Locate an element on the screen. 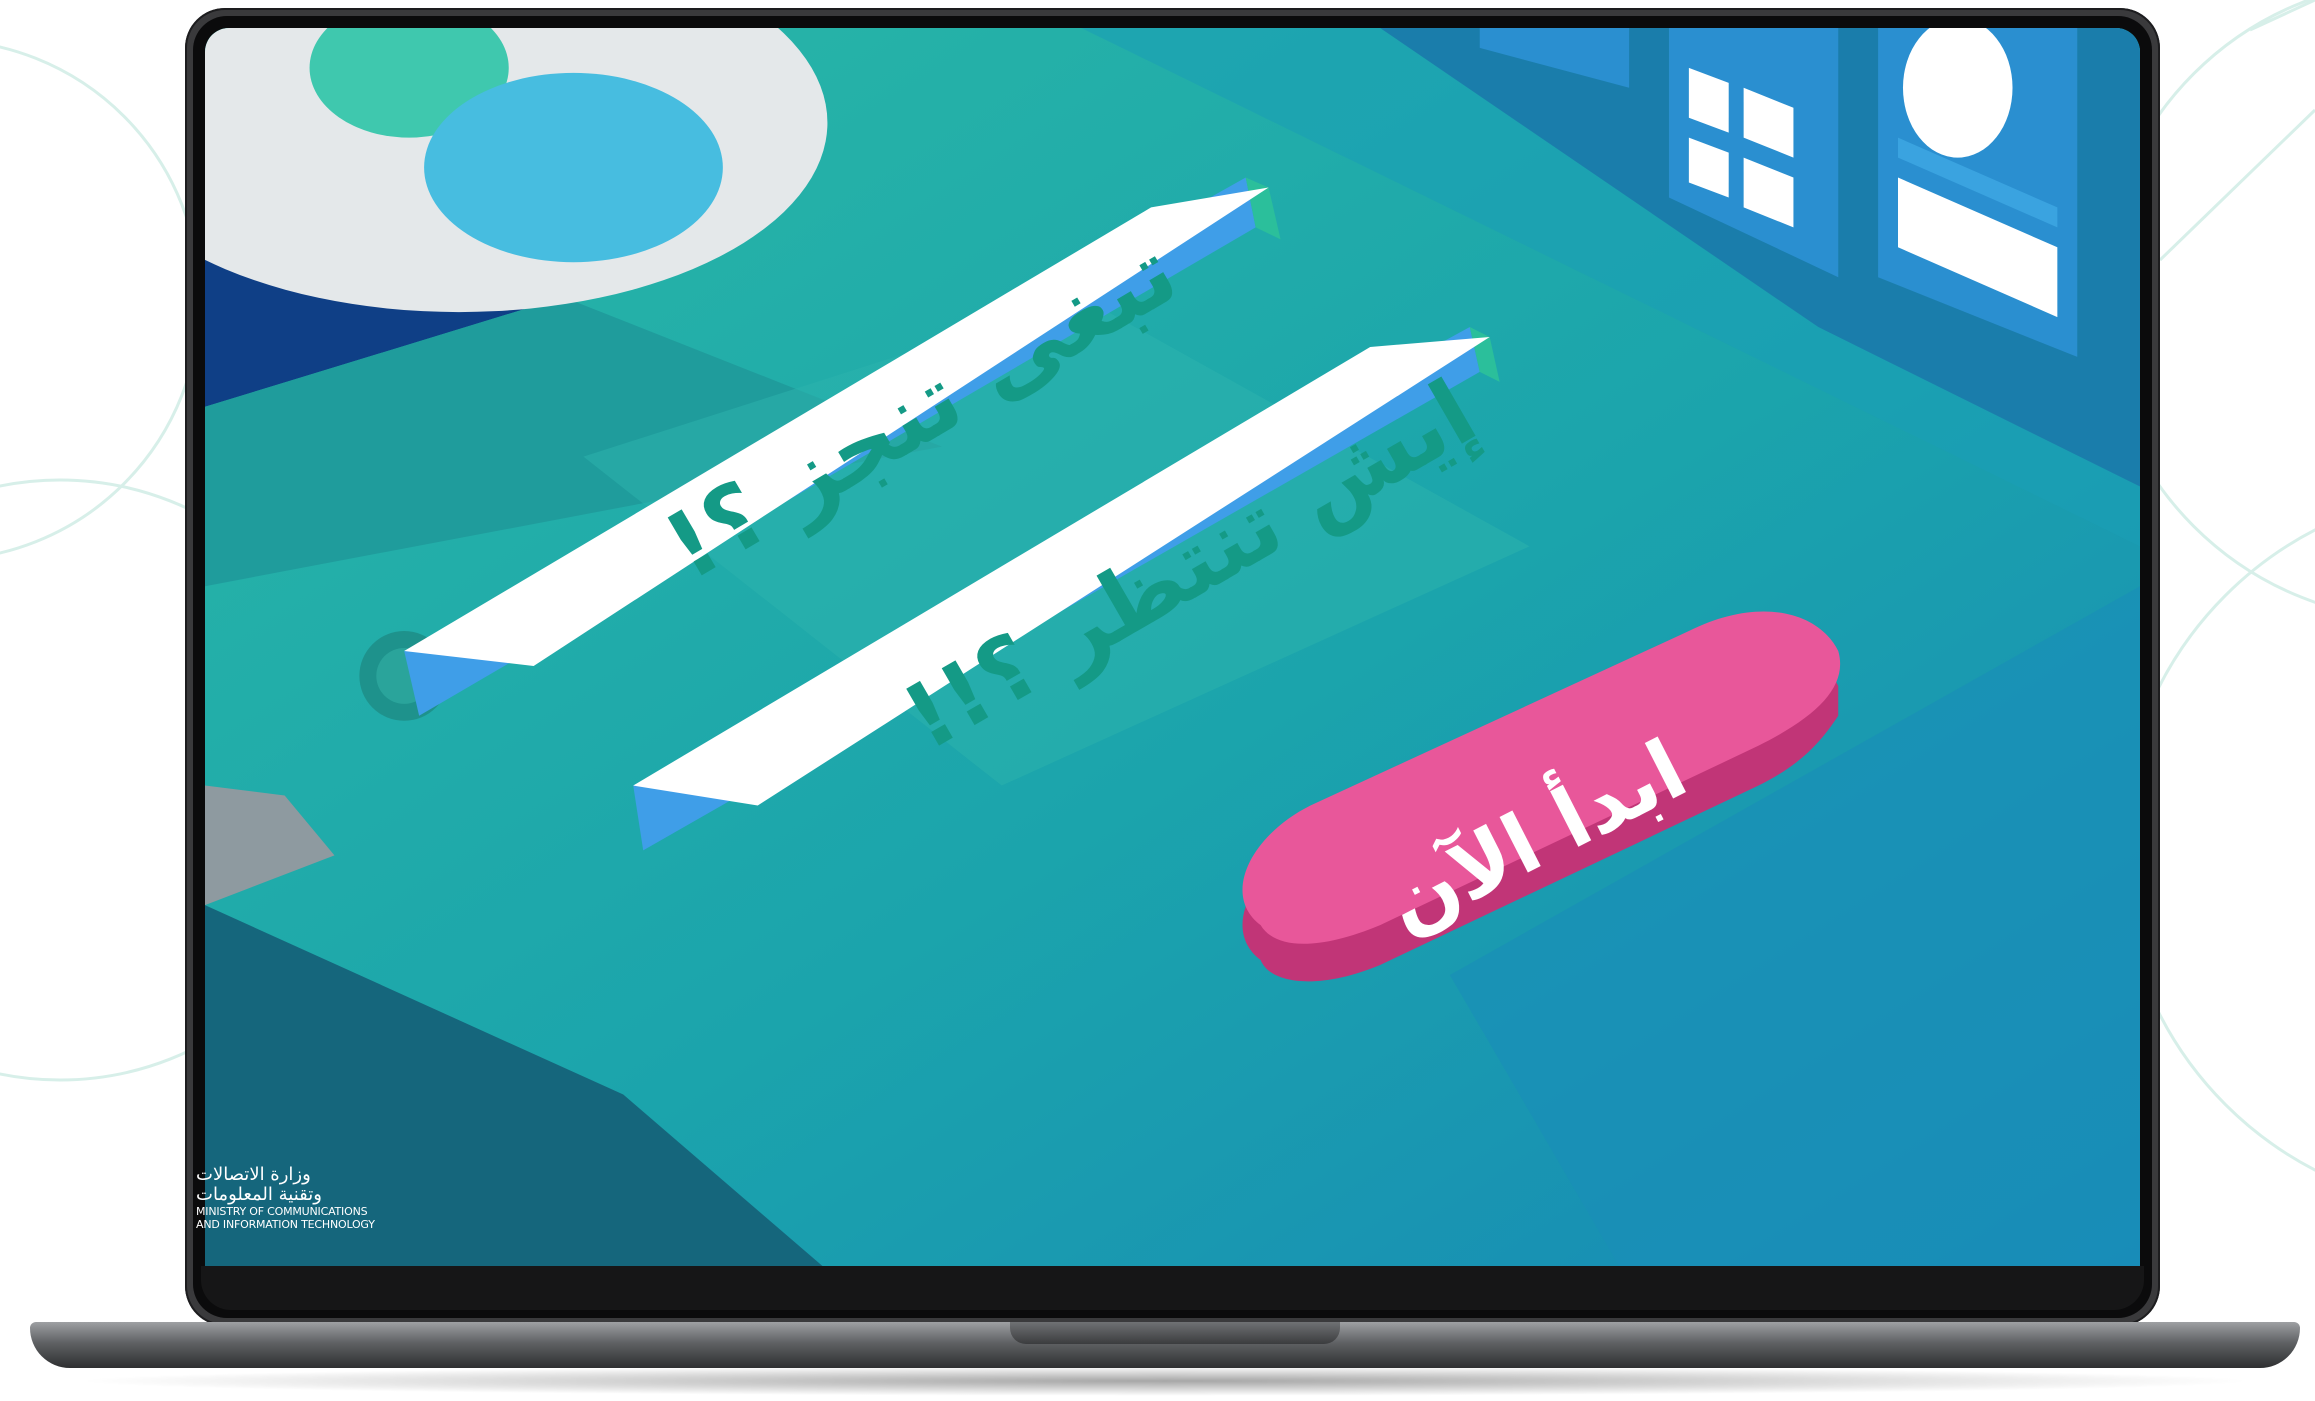 The image size is (2315, 1401). laptop-notch is located at coordinates (1175, 1333).